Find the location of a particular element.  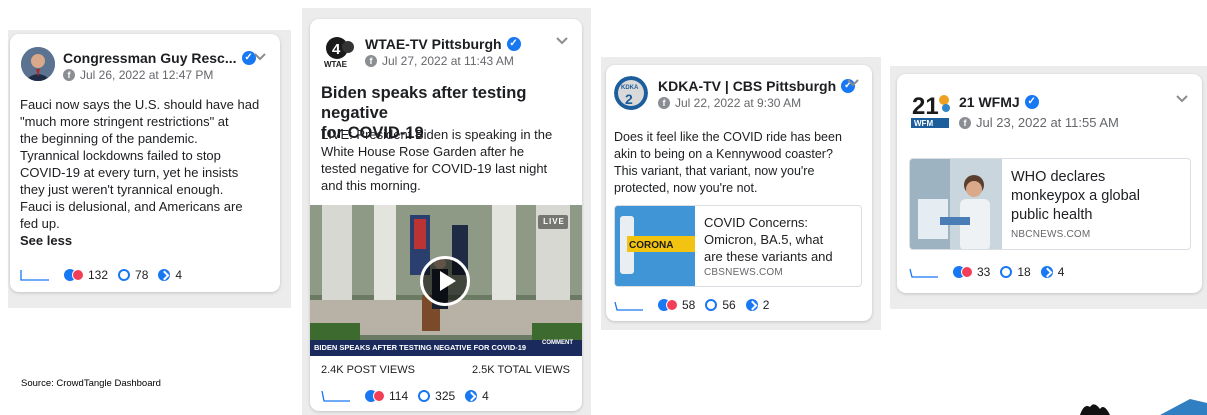

svg-text: 21 is located at coordinates (925, 106).